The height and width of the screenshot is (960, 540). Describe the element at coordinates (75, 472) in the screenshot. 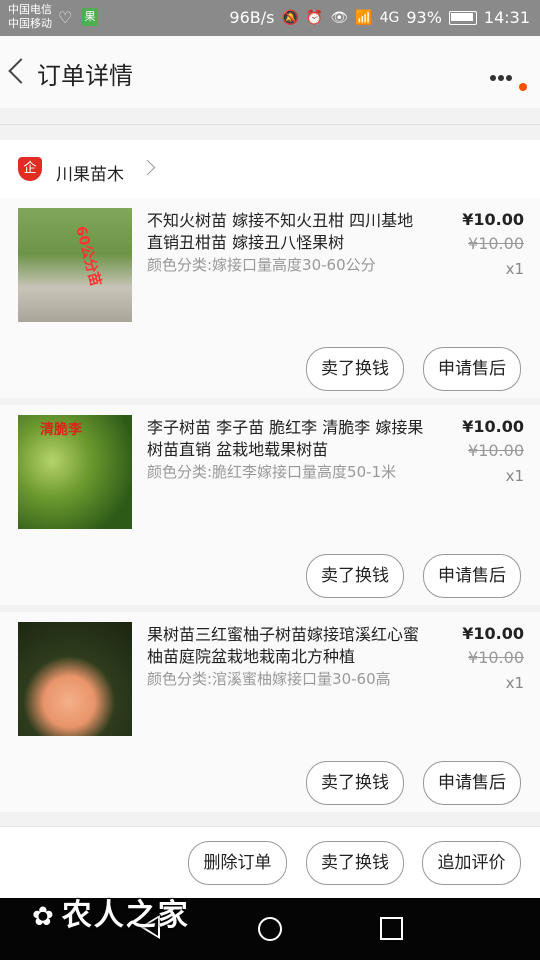

I see `product-image: 清脆李` at that location.